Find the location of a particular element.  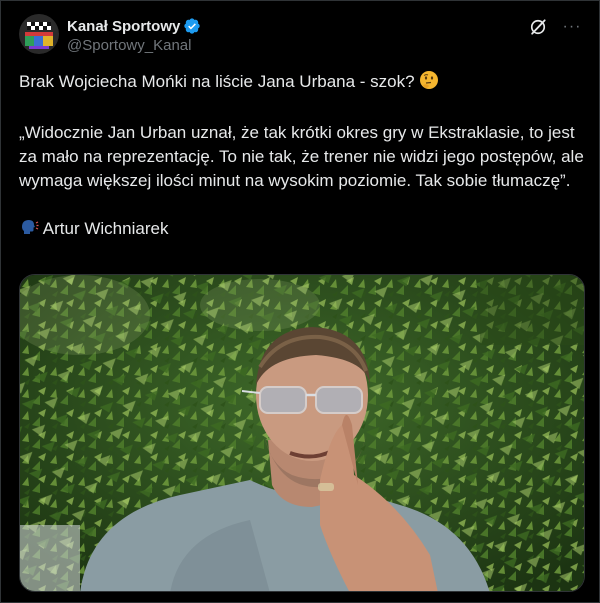

more-dots-icon: ··· is located at coordinates (572, 27).